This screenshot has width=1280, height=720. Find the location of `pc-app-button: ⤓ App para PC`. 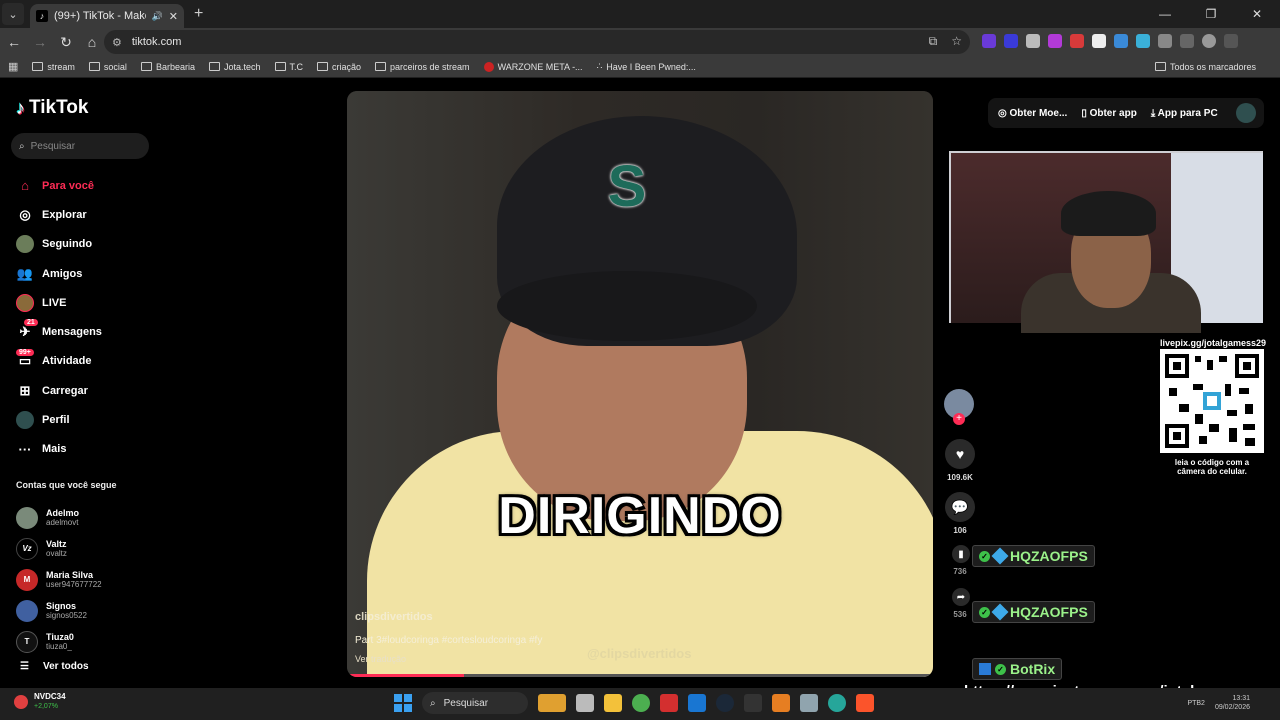

pc-app-button: ⤓ App para PC is located at coordinates (1184, 113).